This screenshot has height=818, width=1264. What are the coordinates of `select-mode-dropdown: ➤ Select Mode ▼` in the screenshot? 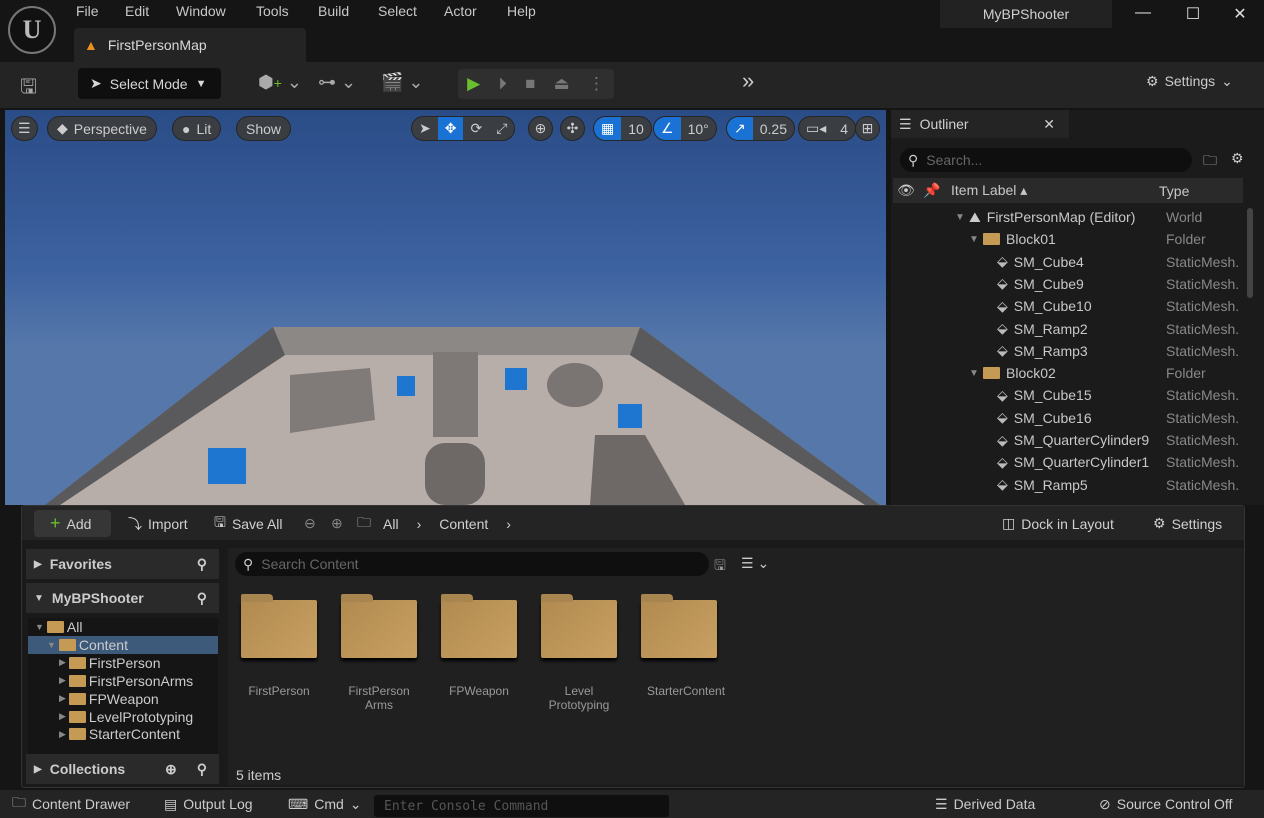 It's located at (149, 83).